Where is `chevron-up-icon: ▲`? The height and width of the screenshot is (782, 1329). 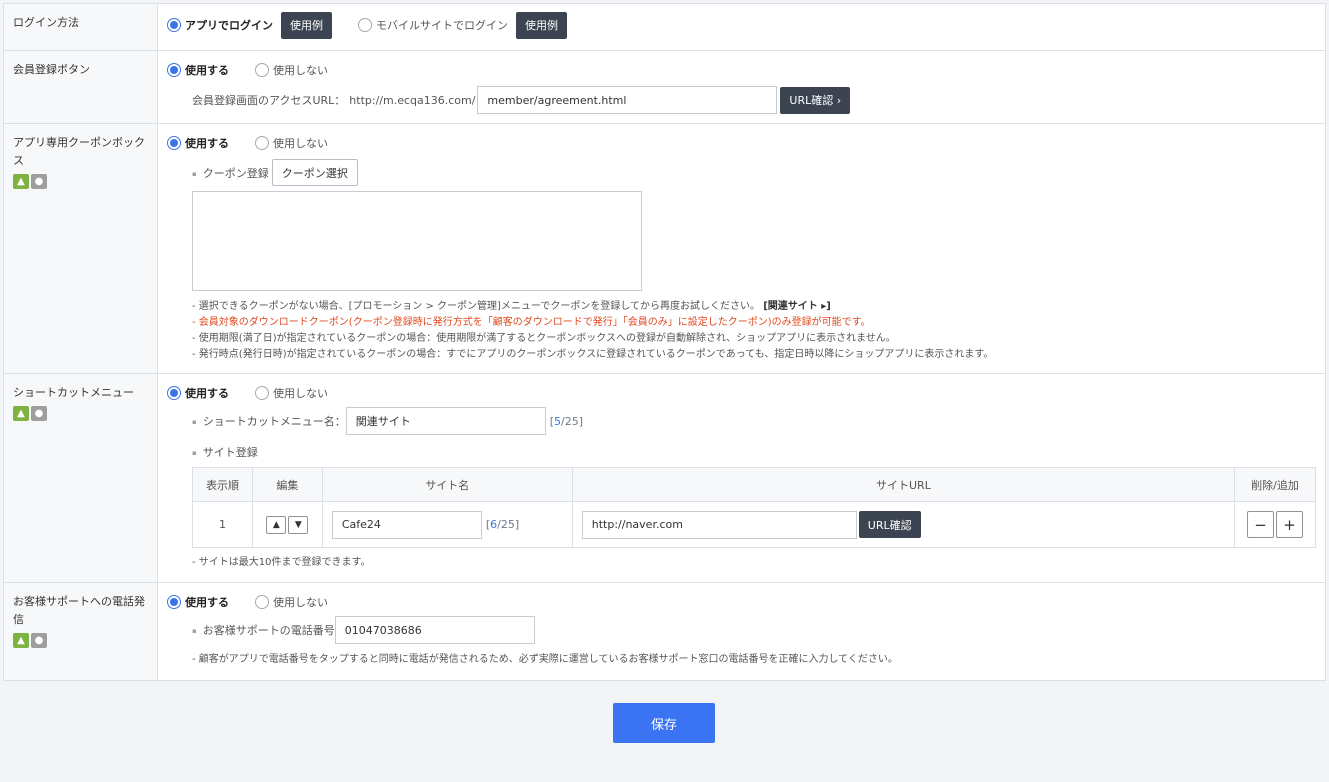
chevron-up-icon: ▲ is located at coordinates (276, 524).